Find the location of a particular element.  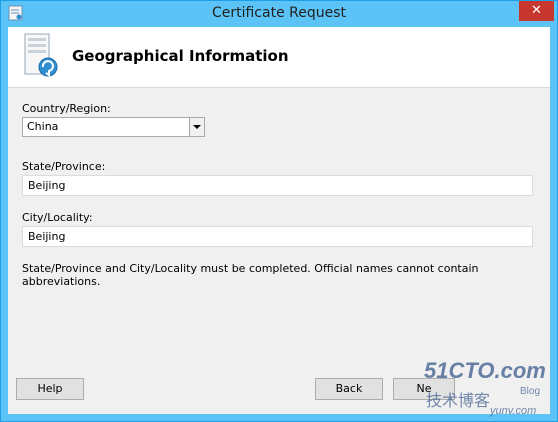

title-bar: Certificate Request ✕ is located at coordinates (279, 14).